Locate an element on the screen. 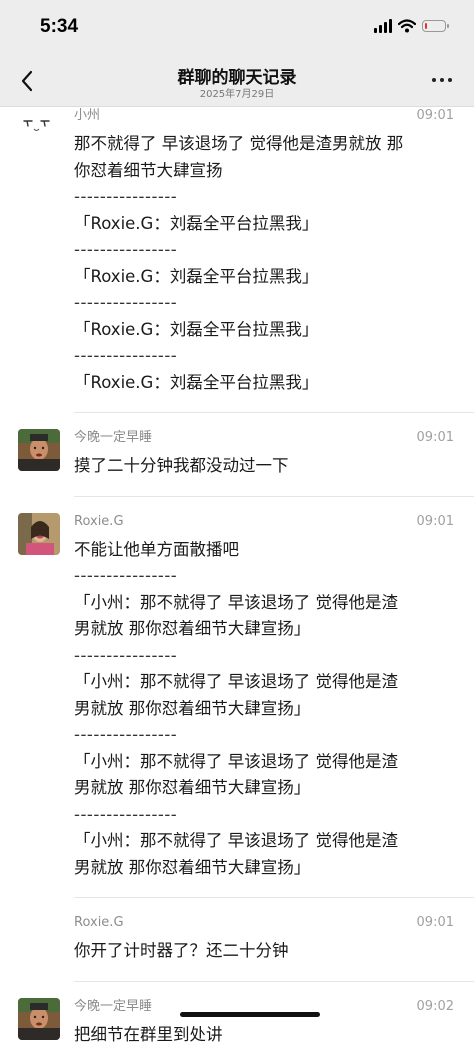 The image size is (474, 1064). status-time: 5:34 is located at coordinates (59, 27).